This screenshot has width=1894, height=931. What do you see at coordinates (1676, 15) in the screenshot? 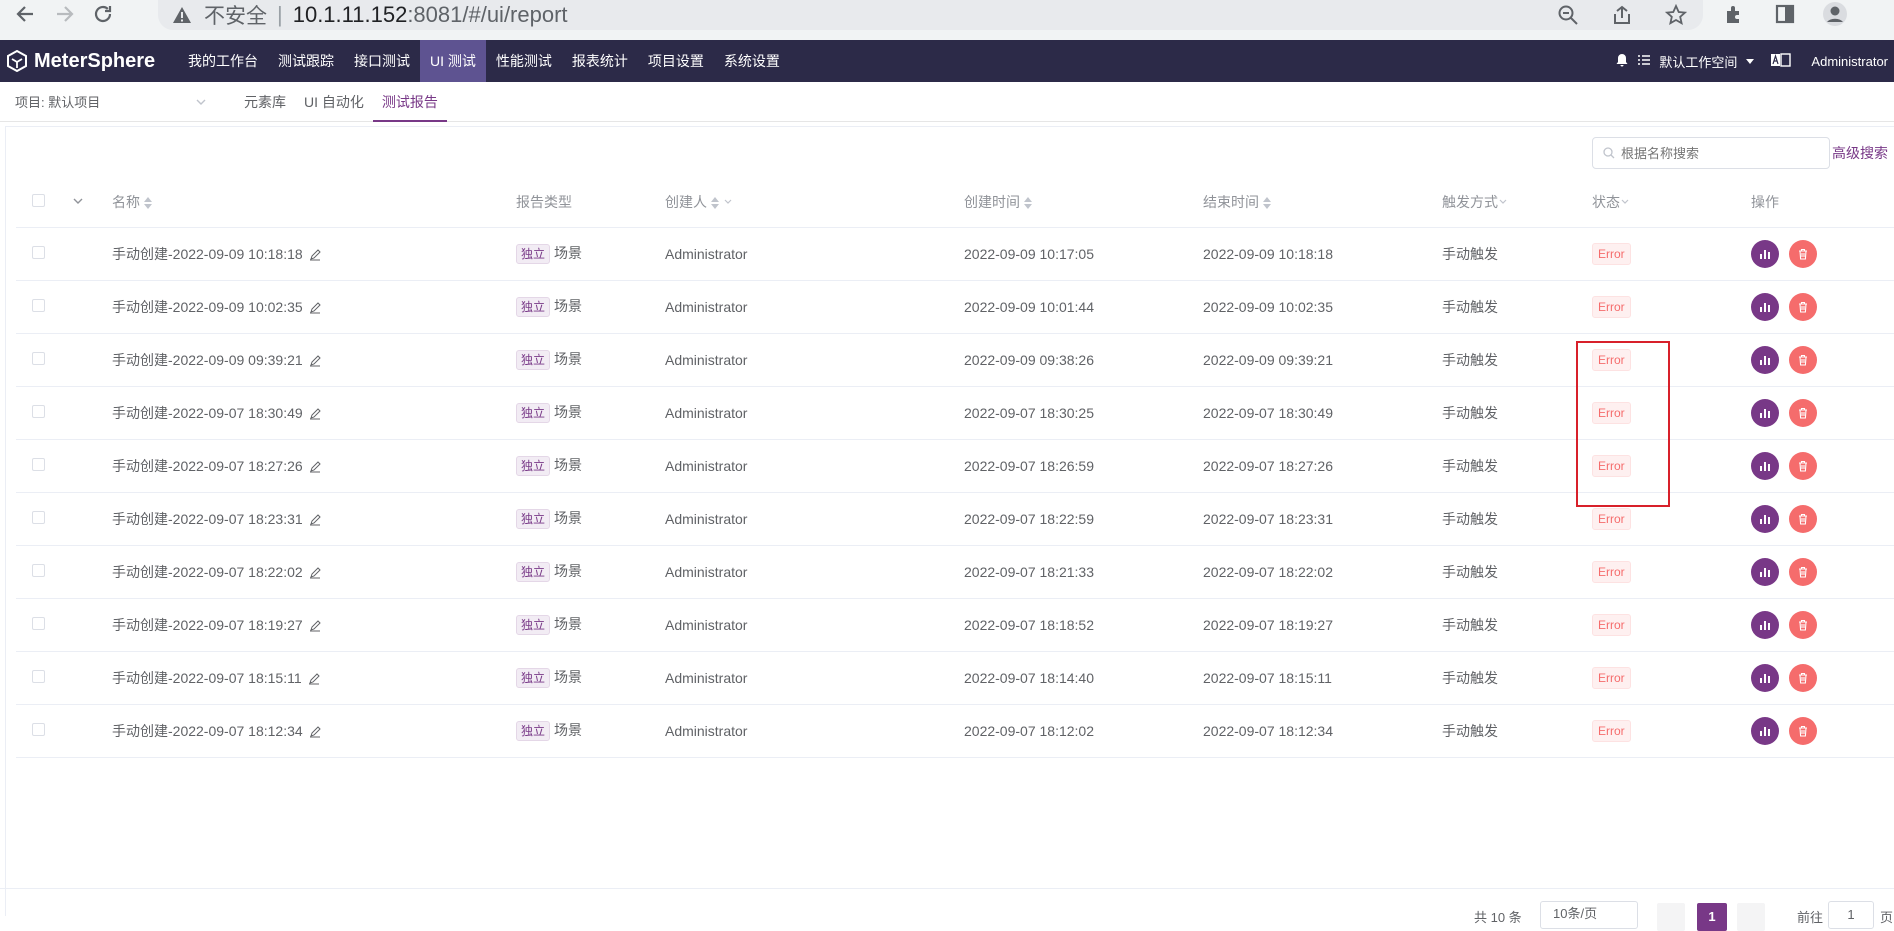
I see `bookmark-star-icon` at bounding box center [1676, 15].